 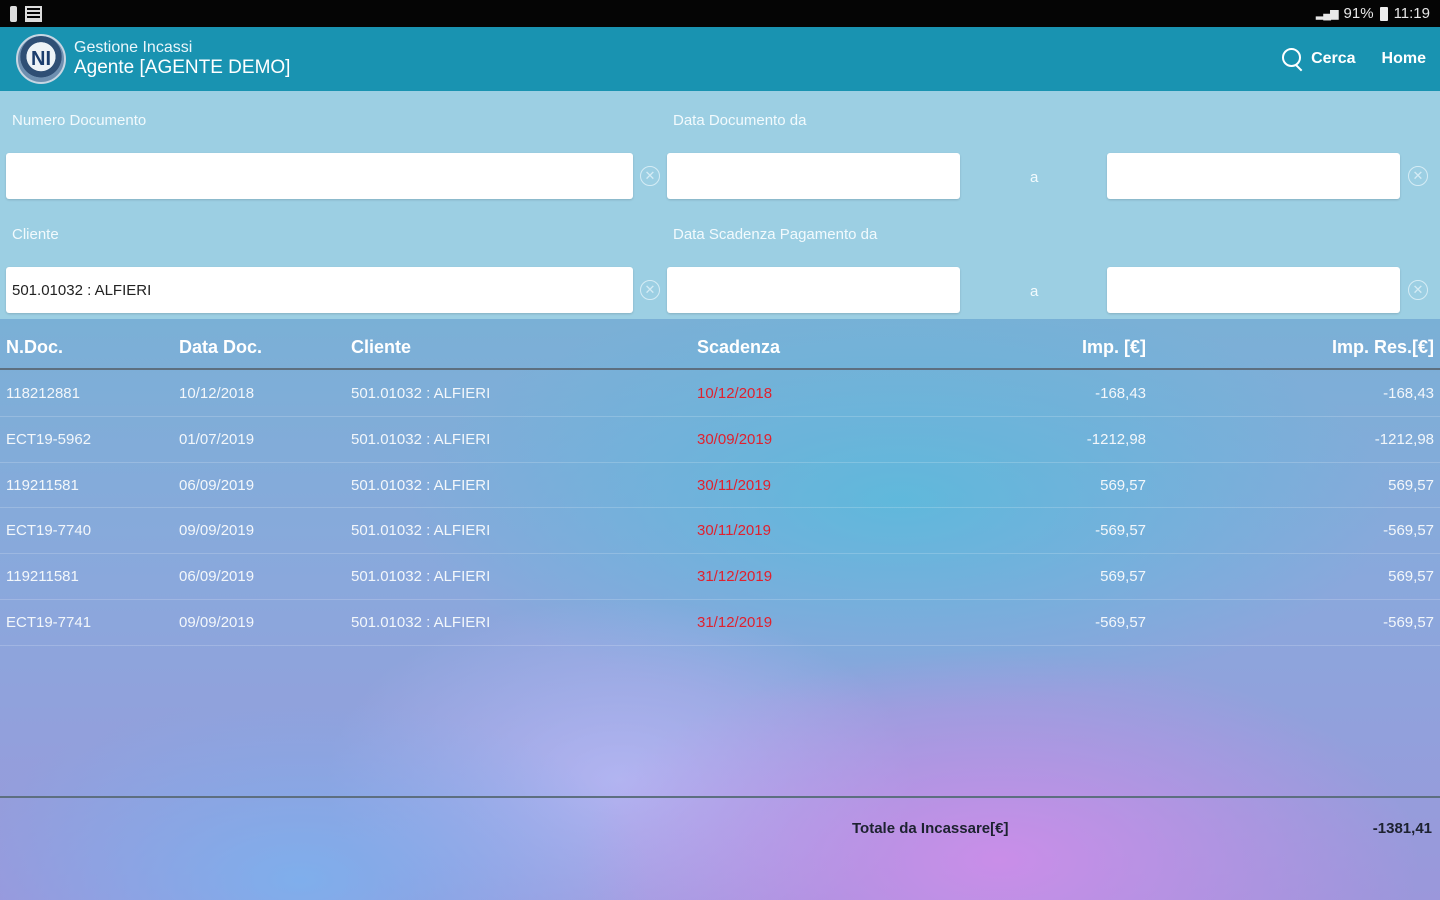 What do you see at coordinates (217, 393) in the screenshot?
I see `cell-data-doc: 10/12/2018` at bounding box center [217, 393].